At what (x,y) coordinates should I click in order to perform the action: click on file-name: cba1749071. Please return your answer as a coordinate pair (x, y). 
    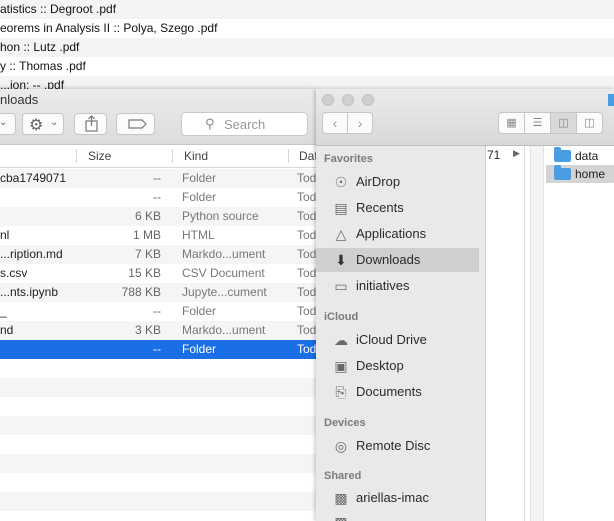
    Looking at the image, I should click on (33, 178).